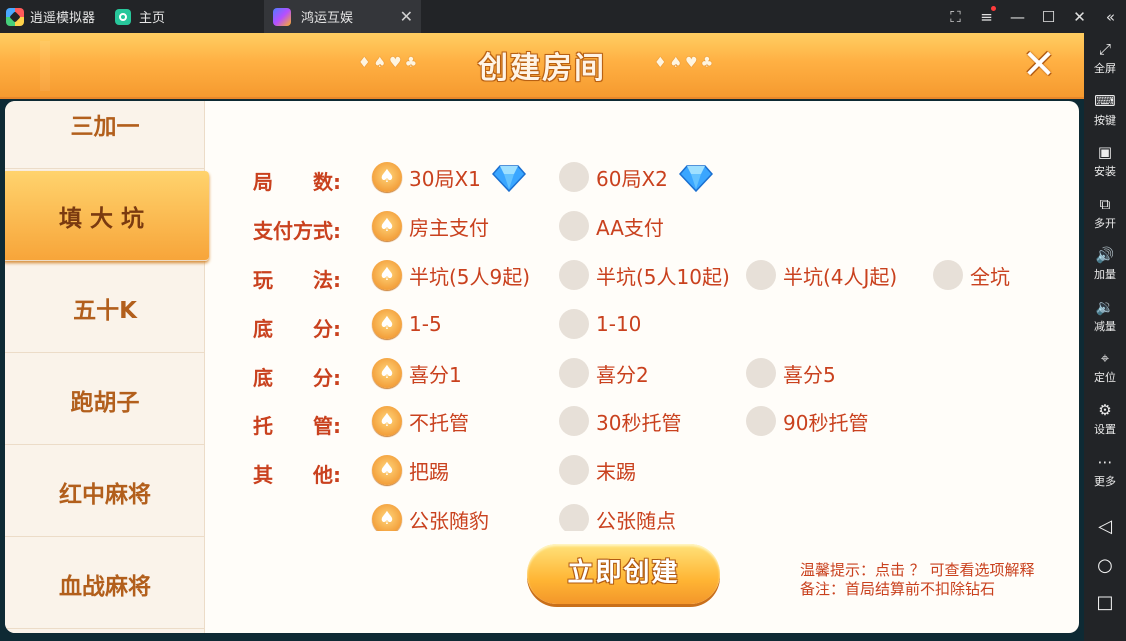 Image resolution: width=1126 pixels, height=641 pixels. I want to click on option-label: 半坑(5人10起), so click(663, 276).